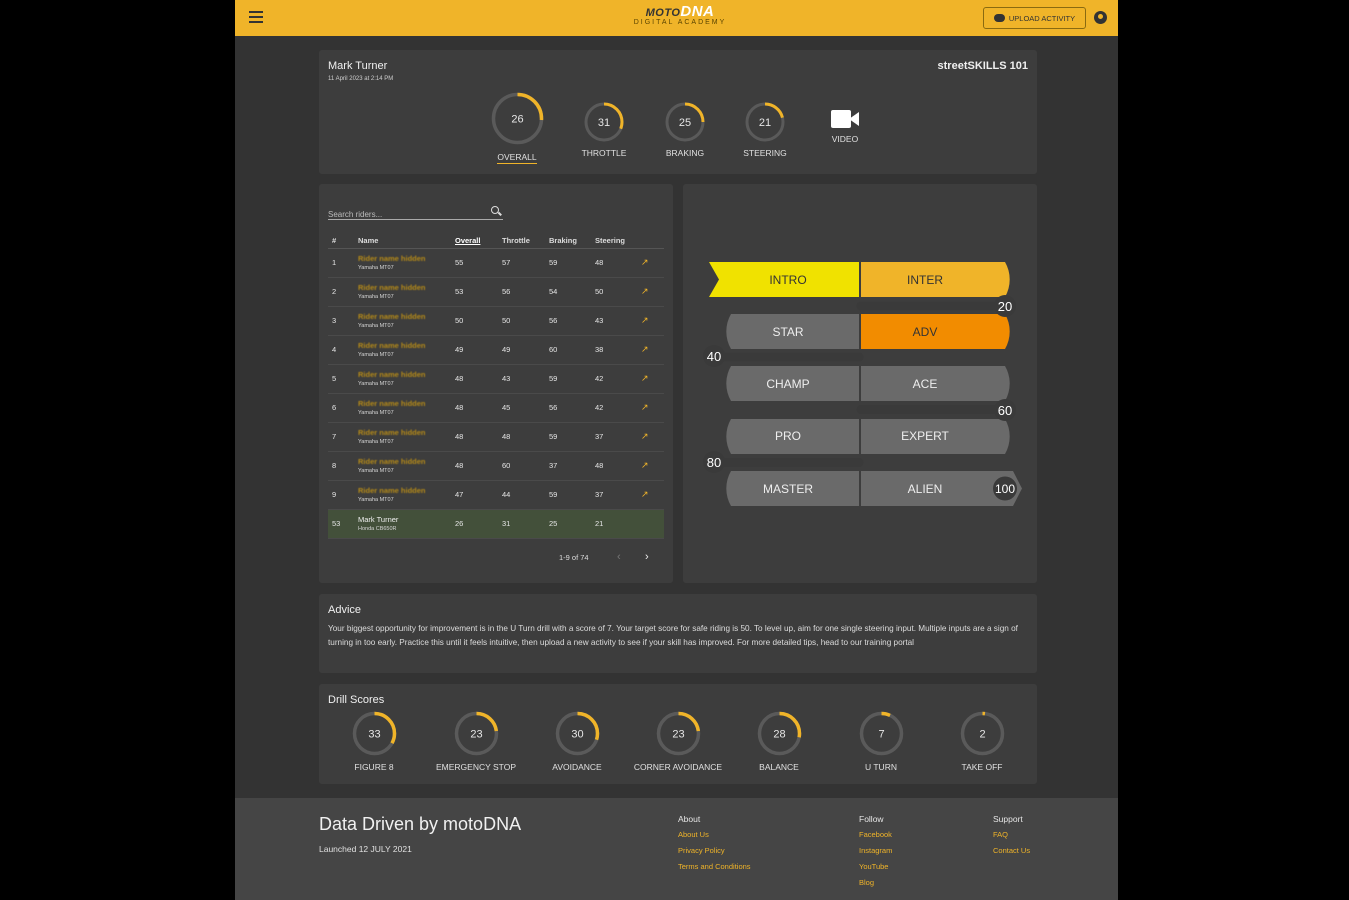 Image resolution: width=1349 pixels, height=900 pixels. What do you see at coordinates (678, 740) in the screenshot?
I see `drill-score-corner-avoidance: 23 CORNER AVOIDANCE` at bounding box center [678, 740].